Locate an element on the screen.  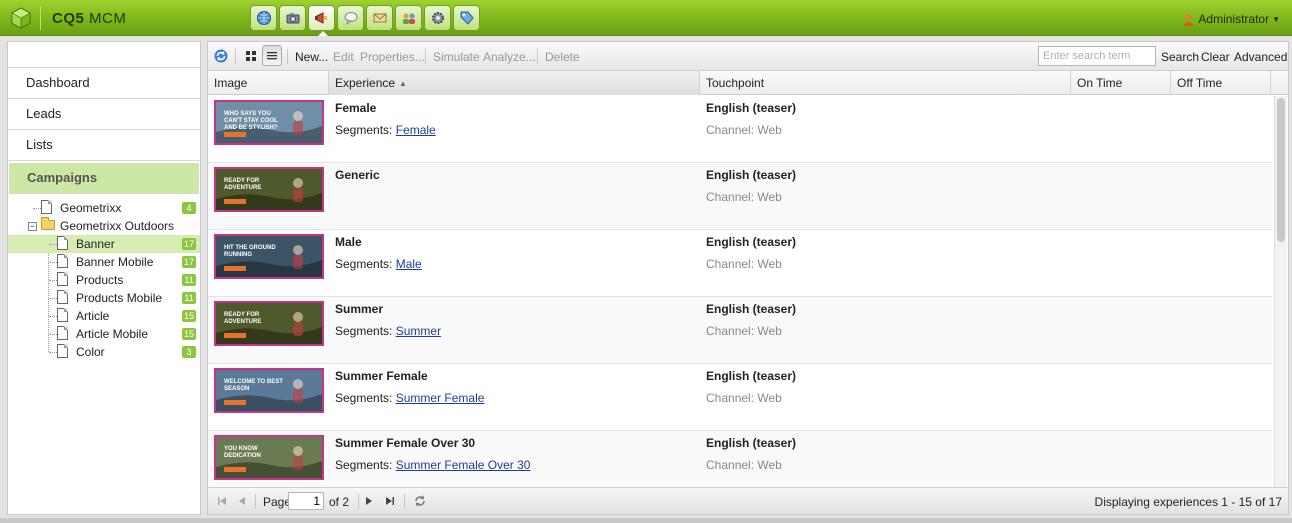
people-icon is located at coordinates (408, 18).